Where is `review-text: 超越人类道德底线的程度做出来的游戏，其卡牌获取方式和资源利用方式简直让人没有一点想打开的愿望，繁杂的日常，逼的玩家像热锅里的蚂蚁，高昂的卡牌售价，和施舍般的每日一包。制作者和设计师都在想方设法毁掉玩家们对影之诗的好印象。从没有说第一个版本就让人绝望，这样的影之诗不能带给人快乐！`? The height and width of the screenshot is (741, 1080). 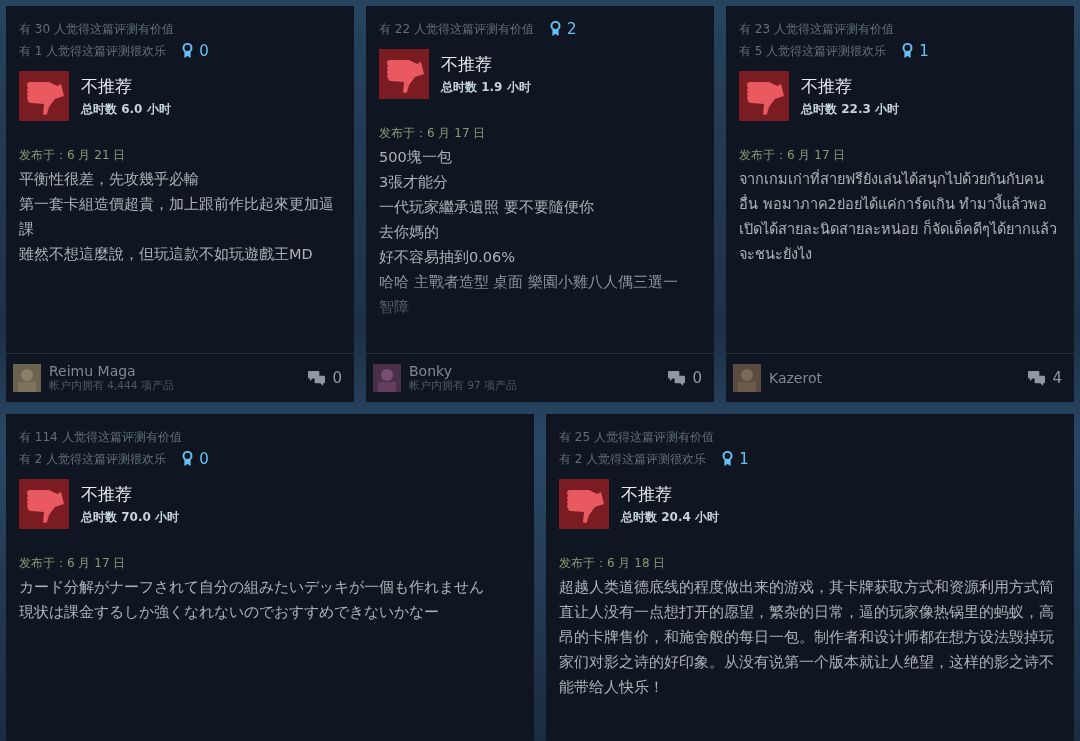 review-text: 超越人类道德底线的程度做出来的游戏，其卡牌获取方式和资源利用方式简直让人没有一点想打开的愿望，繁杂的日常，逼的玩家像热锅里的蚂蚁，高昂的卡牌售价，和施舍般的每日一包。制作者和设计师都在想方设法毁掉玩家们对影之诗的好印象。从没有说第一个版本就让人绝望，这样的影之诗不能带给人快乐！ is located at coordinates (807, 637).